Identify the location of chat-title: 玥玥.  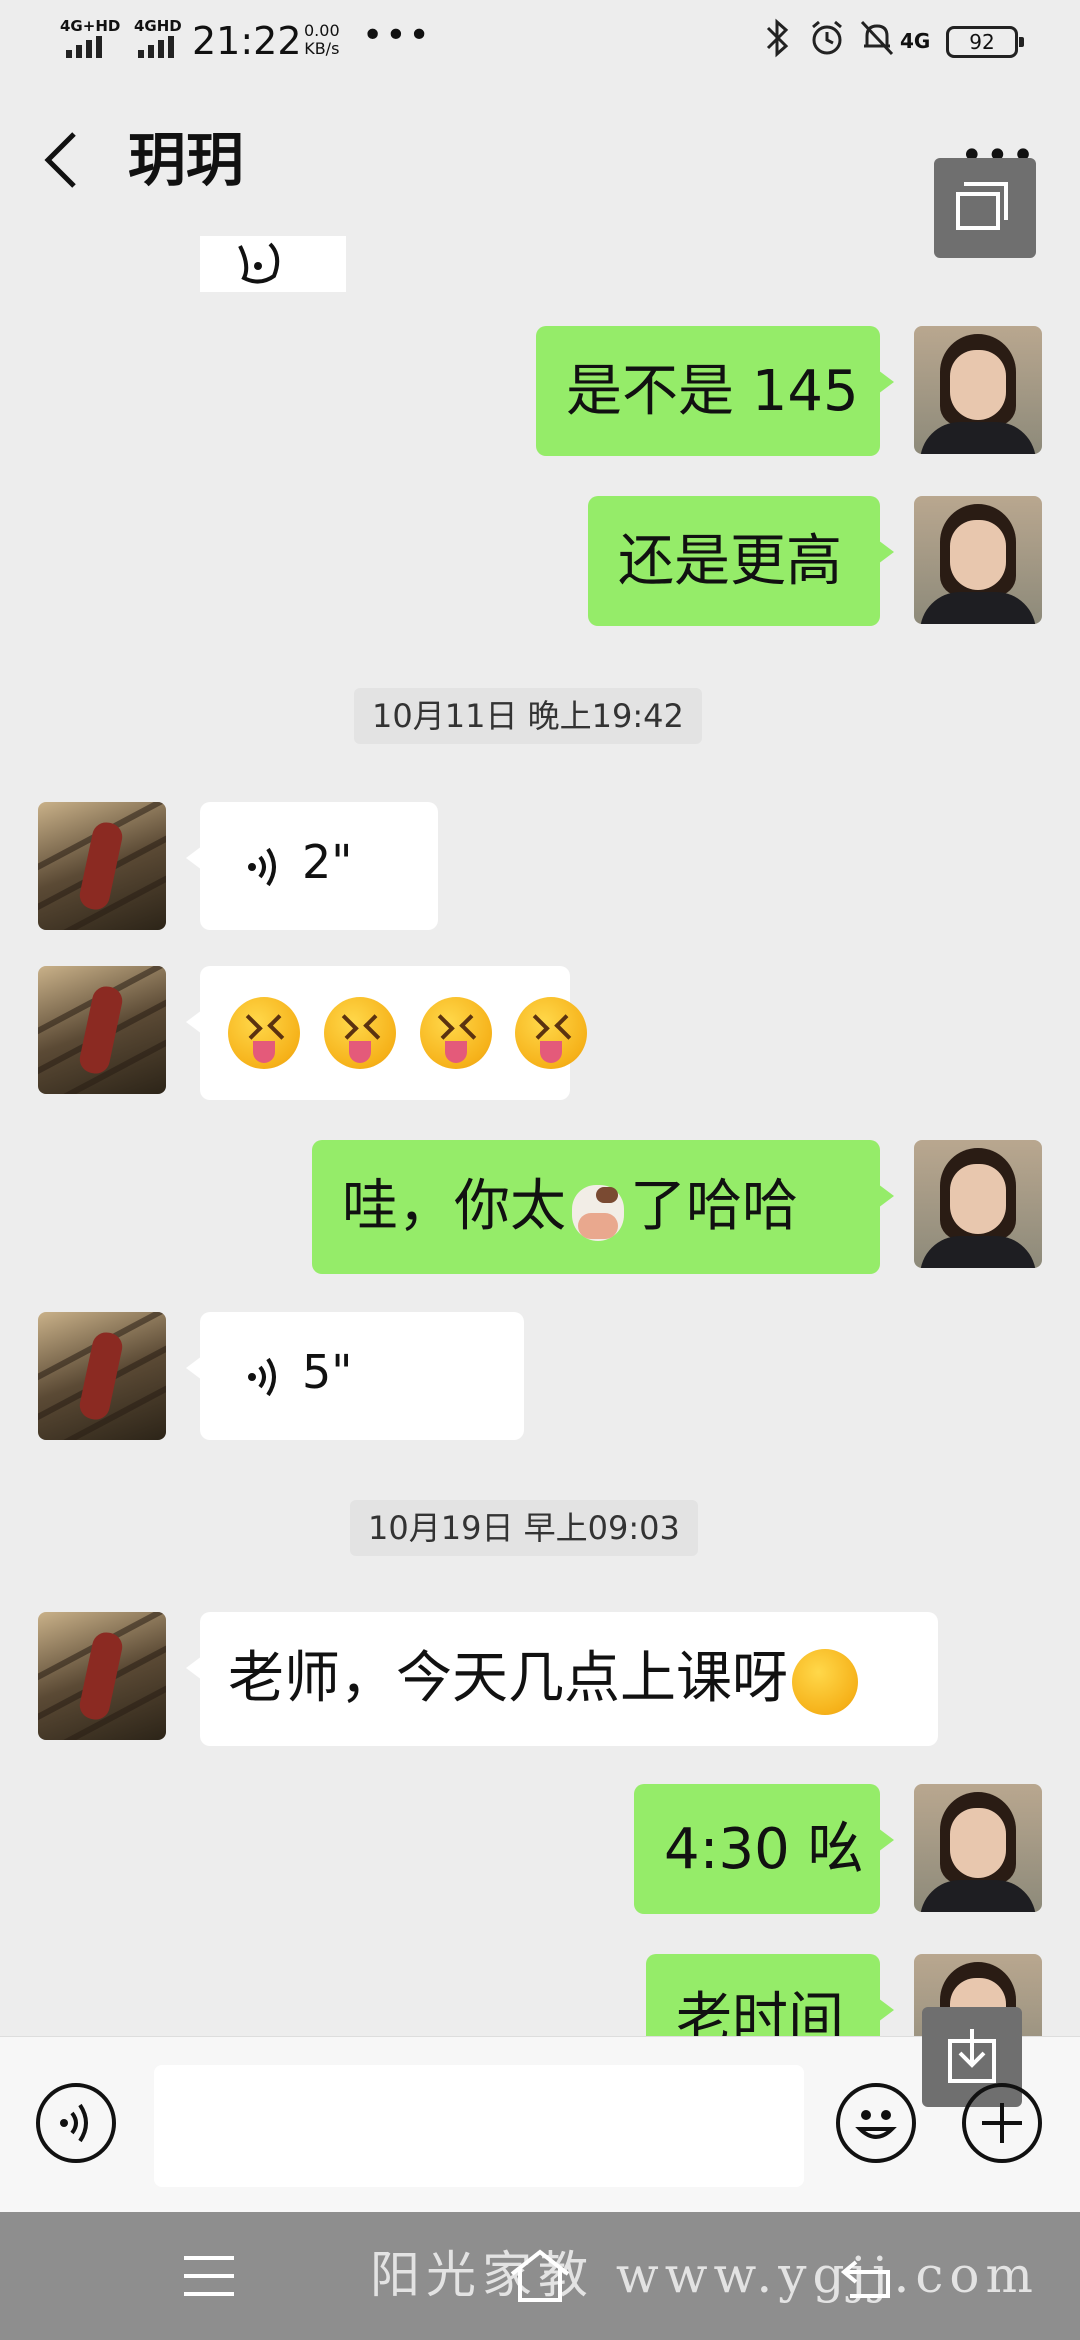
(186, 160).